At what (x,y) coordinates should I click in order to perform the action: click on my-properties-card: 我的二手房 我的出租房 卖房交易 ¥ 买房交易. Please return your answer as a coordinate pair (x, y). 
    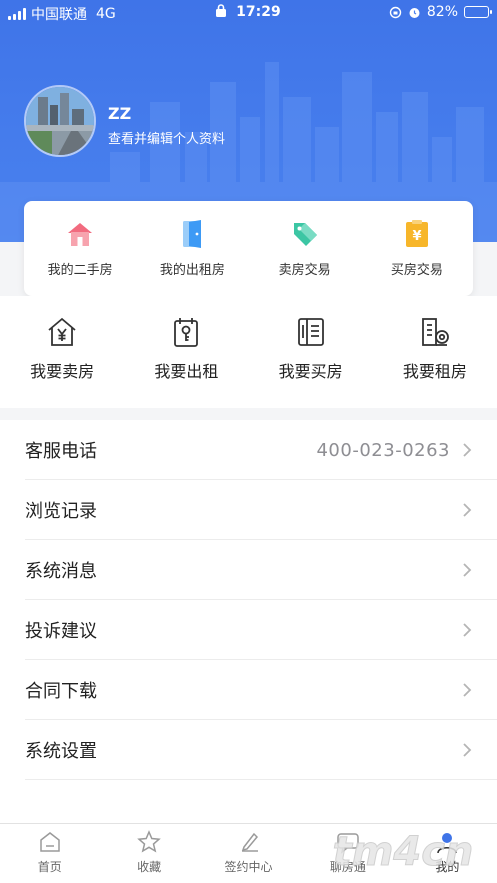
    Looking at the image, I should click on (248, 248).